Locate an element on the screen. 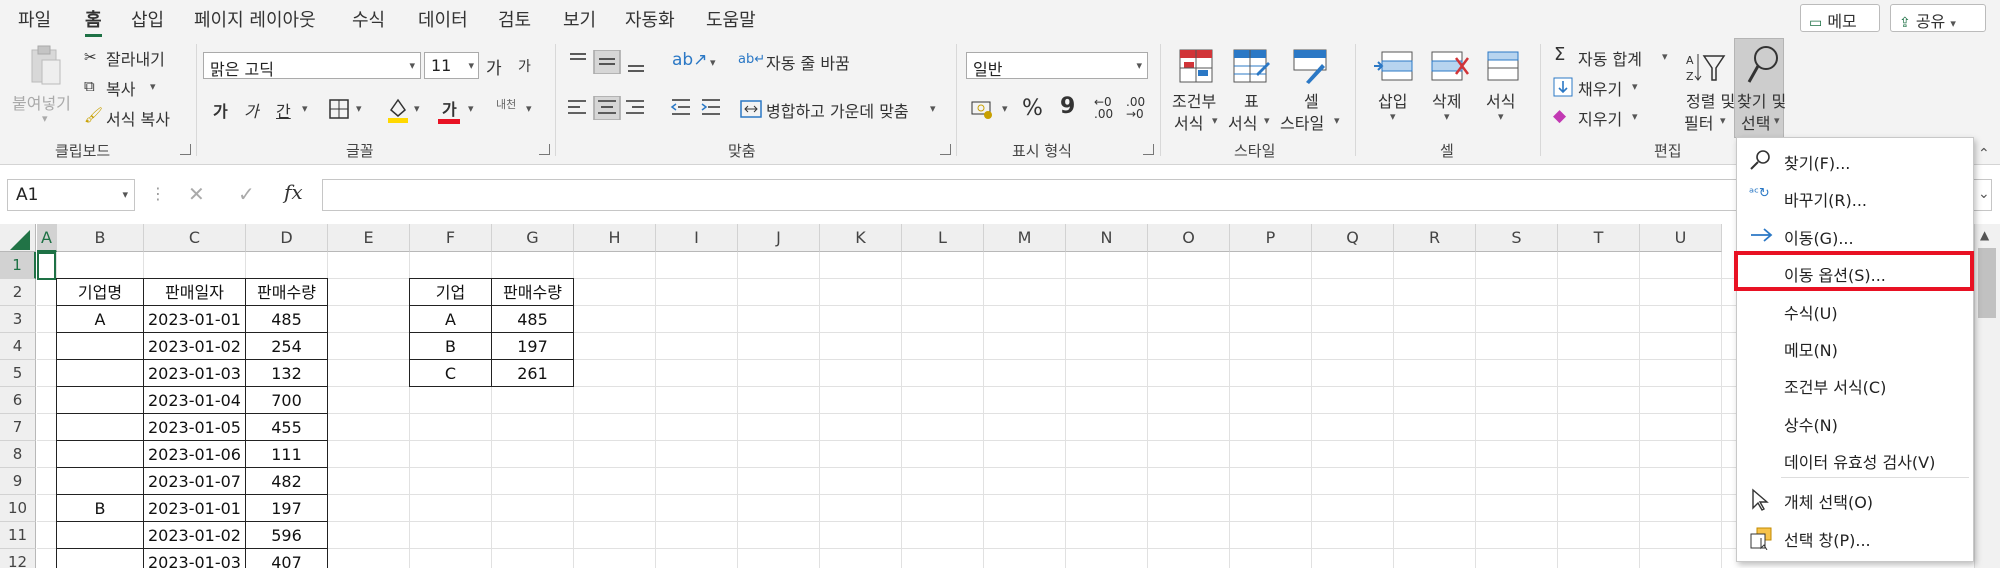 The width and height of the screenshot is (2000, 568). insert-cells-button: 삽입 is located at coordinates (1392, 100).